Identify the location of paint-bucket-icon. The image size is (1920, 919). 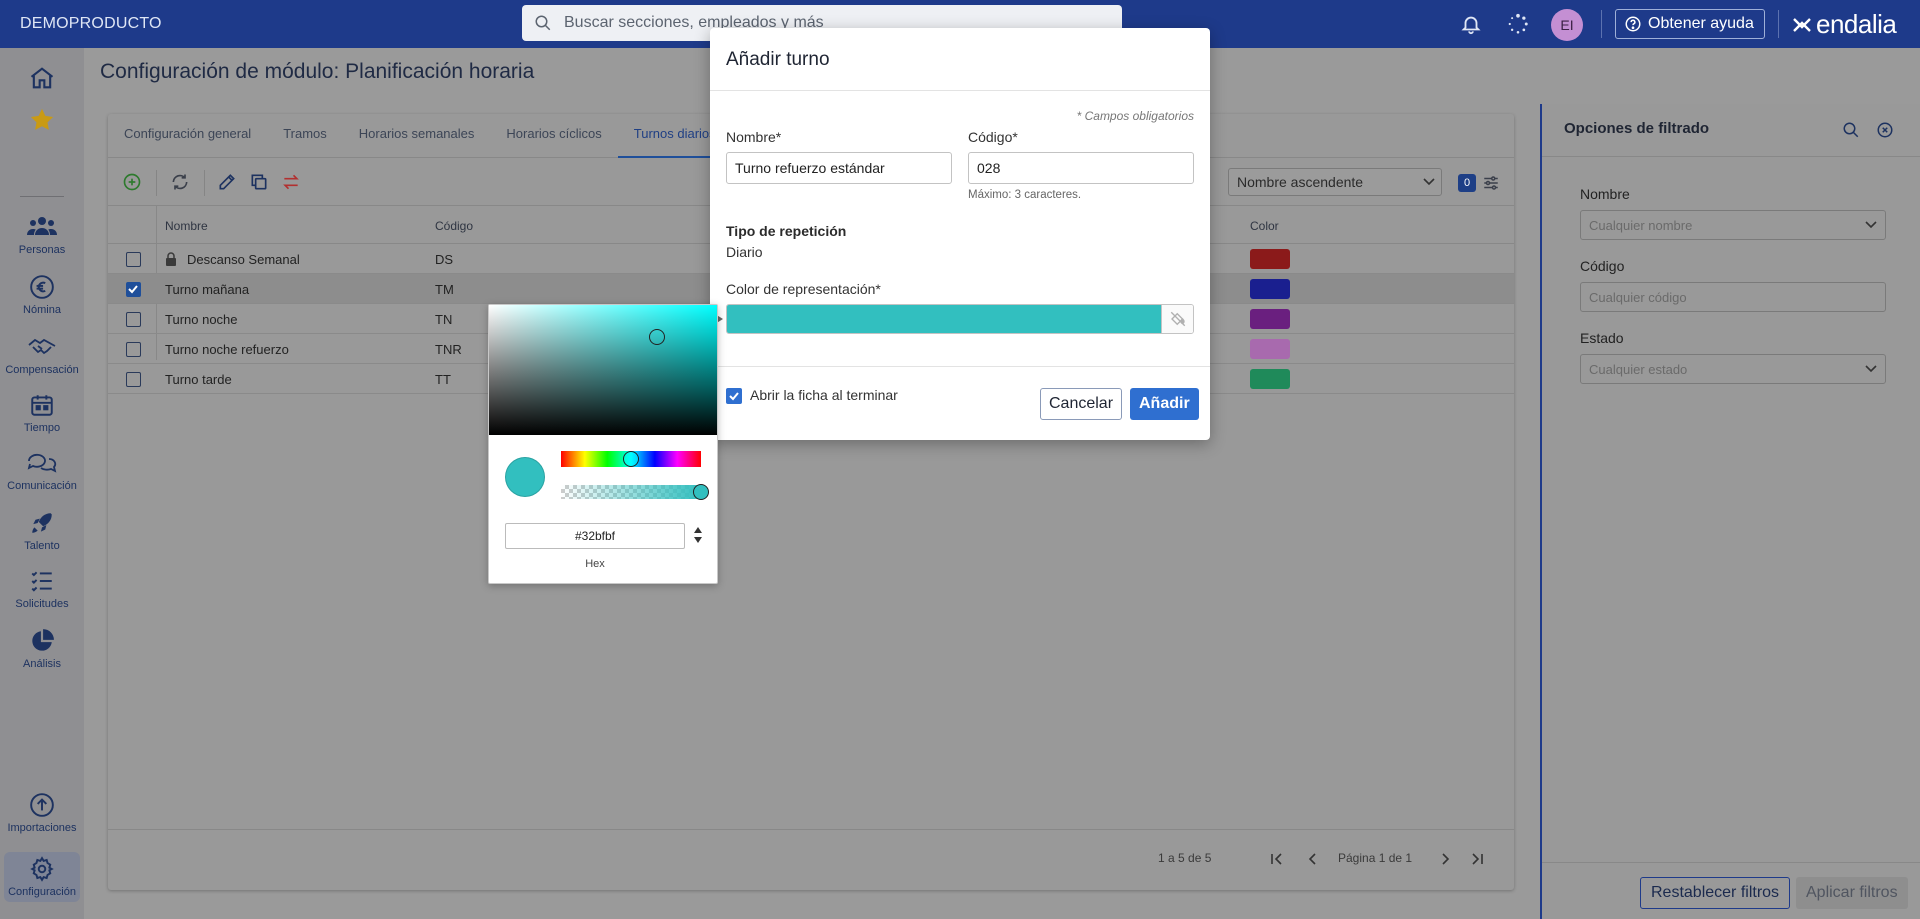
(1177, 319).